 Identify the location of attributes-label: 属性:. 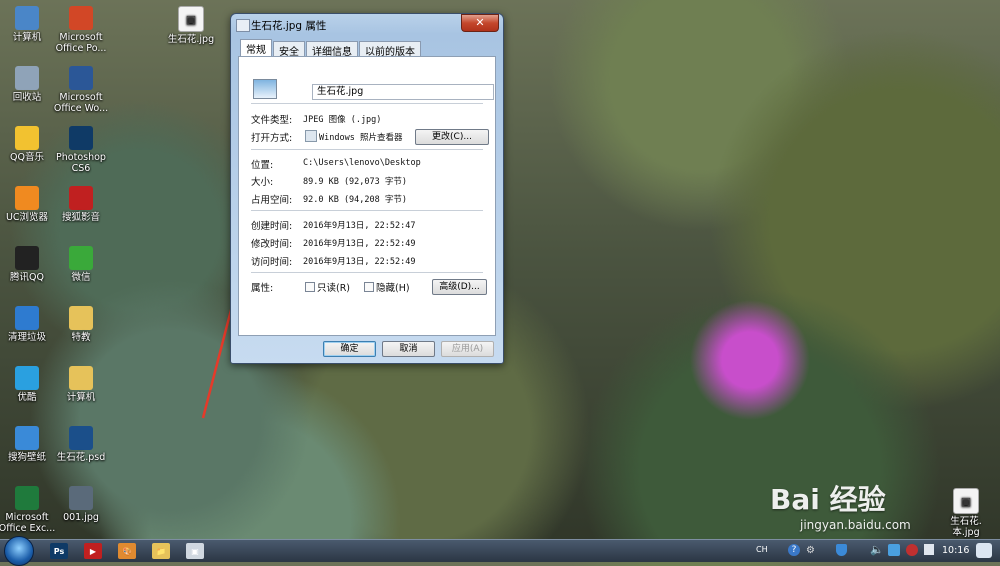
(262, 288).